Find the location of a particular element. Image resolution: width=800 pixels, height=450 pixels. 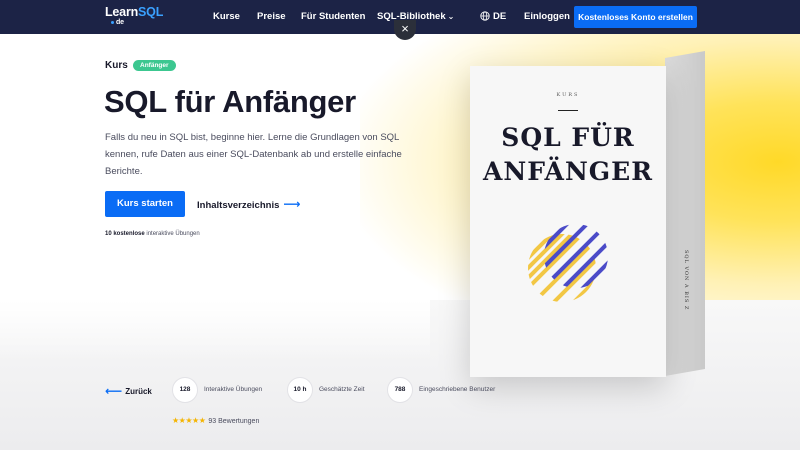

login-link: Einloggen is located at coordinates (547, 17).